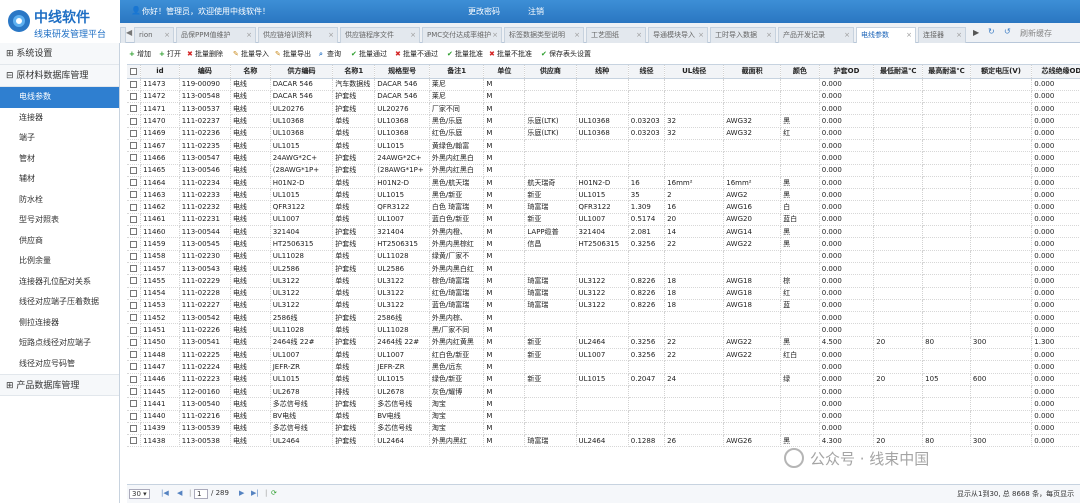 The height and width of the screenshot is (503, 1080). I want to click on tab-item: 供应链程序文件 ×, so click(380, 35).